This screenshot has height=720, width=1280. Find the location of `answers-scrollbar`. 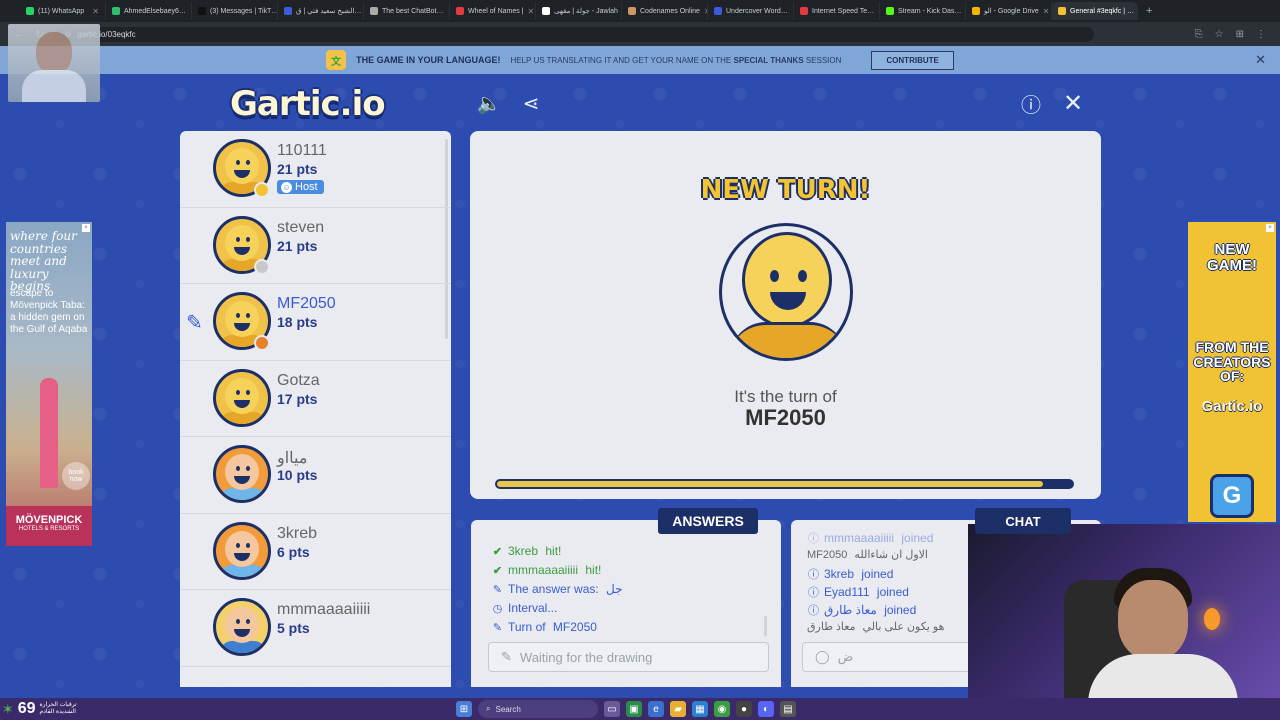

answers-scrollbar is located at coordinates (765, 626).